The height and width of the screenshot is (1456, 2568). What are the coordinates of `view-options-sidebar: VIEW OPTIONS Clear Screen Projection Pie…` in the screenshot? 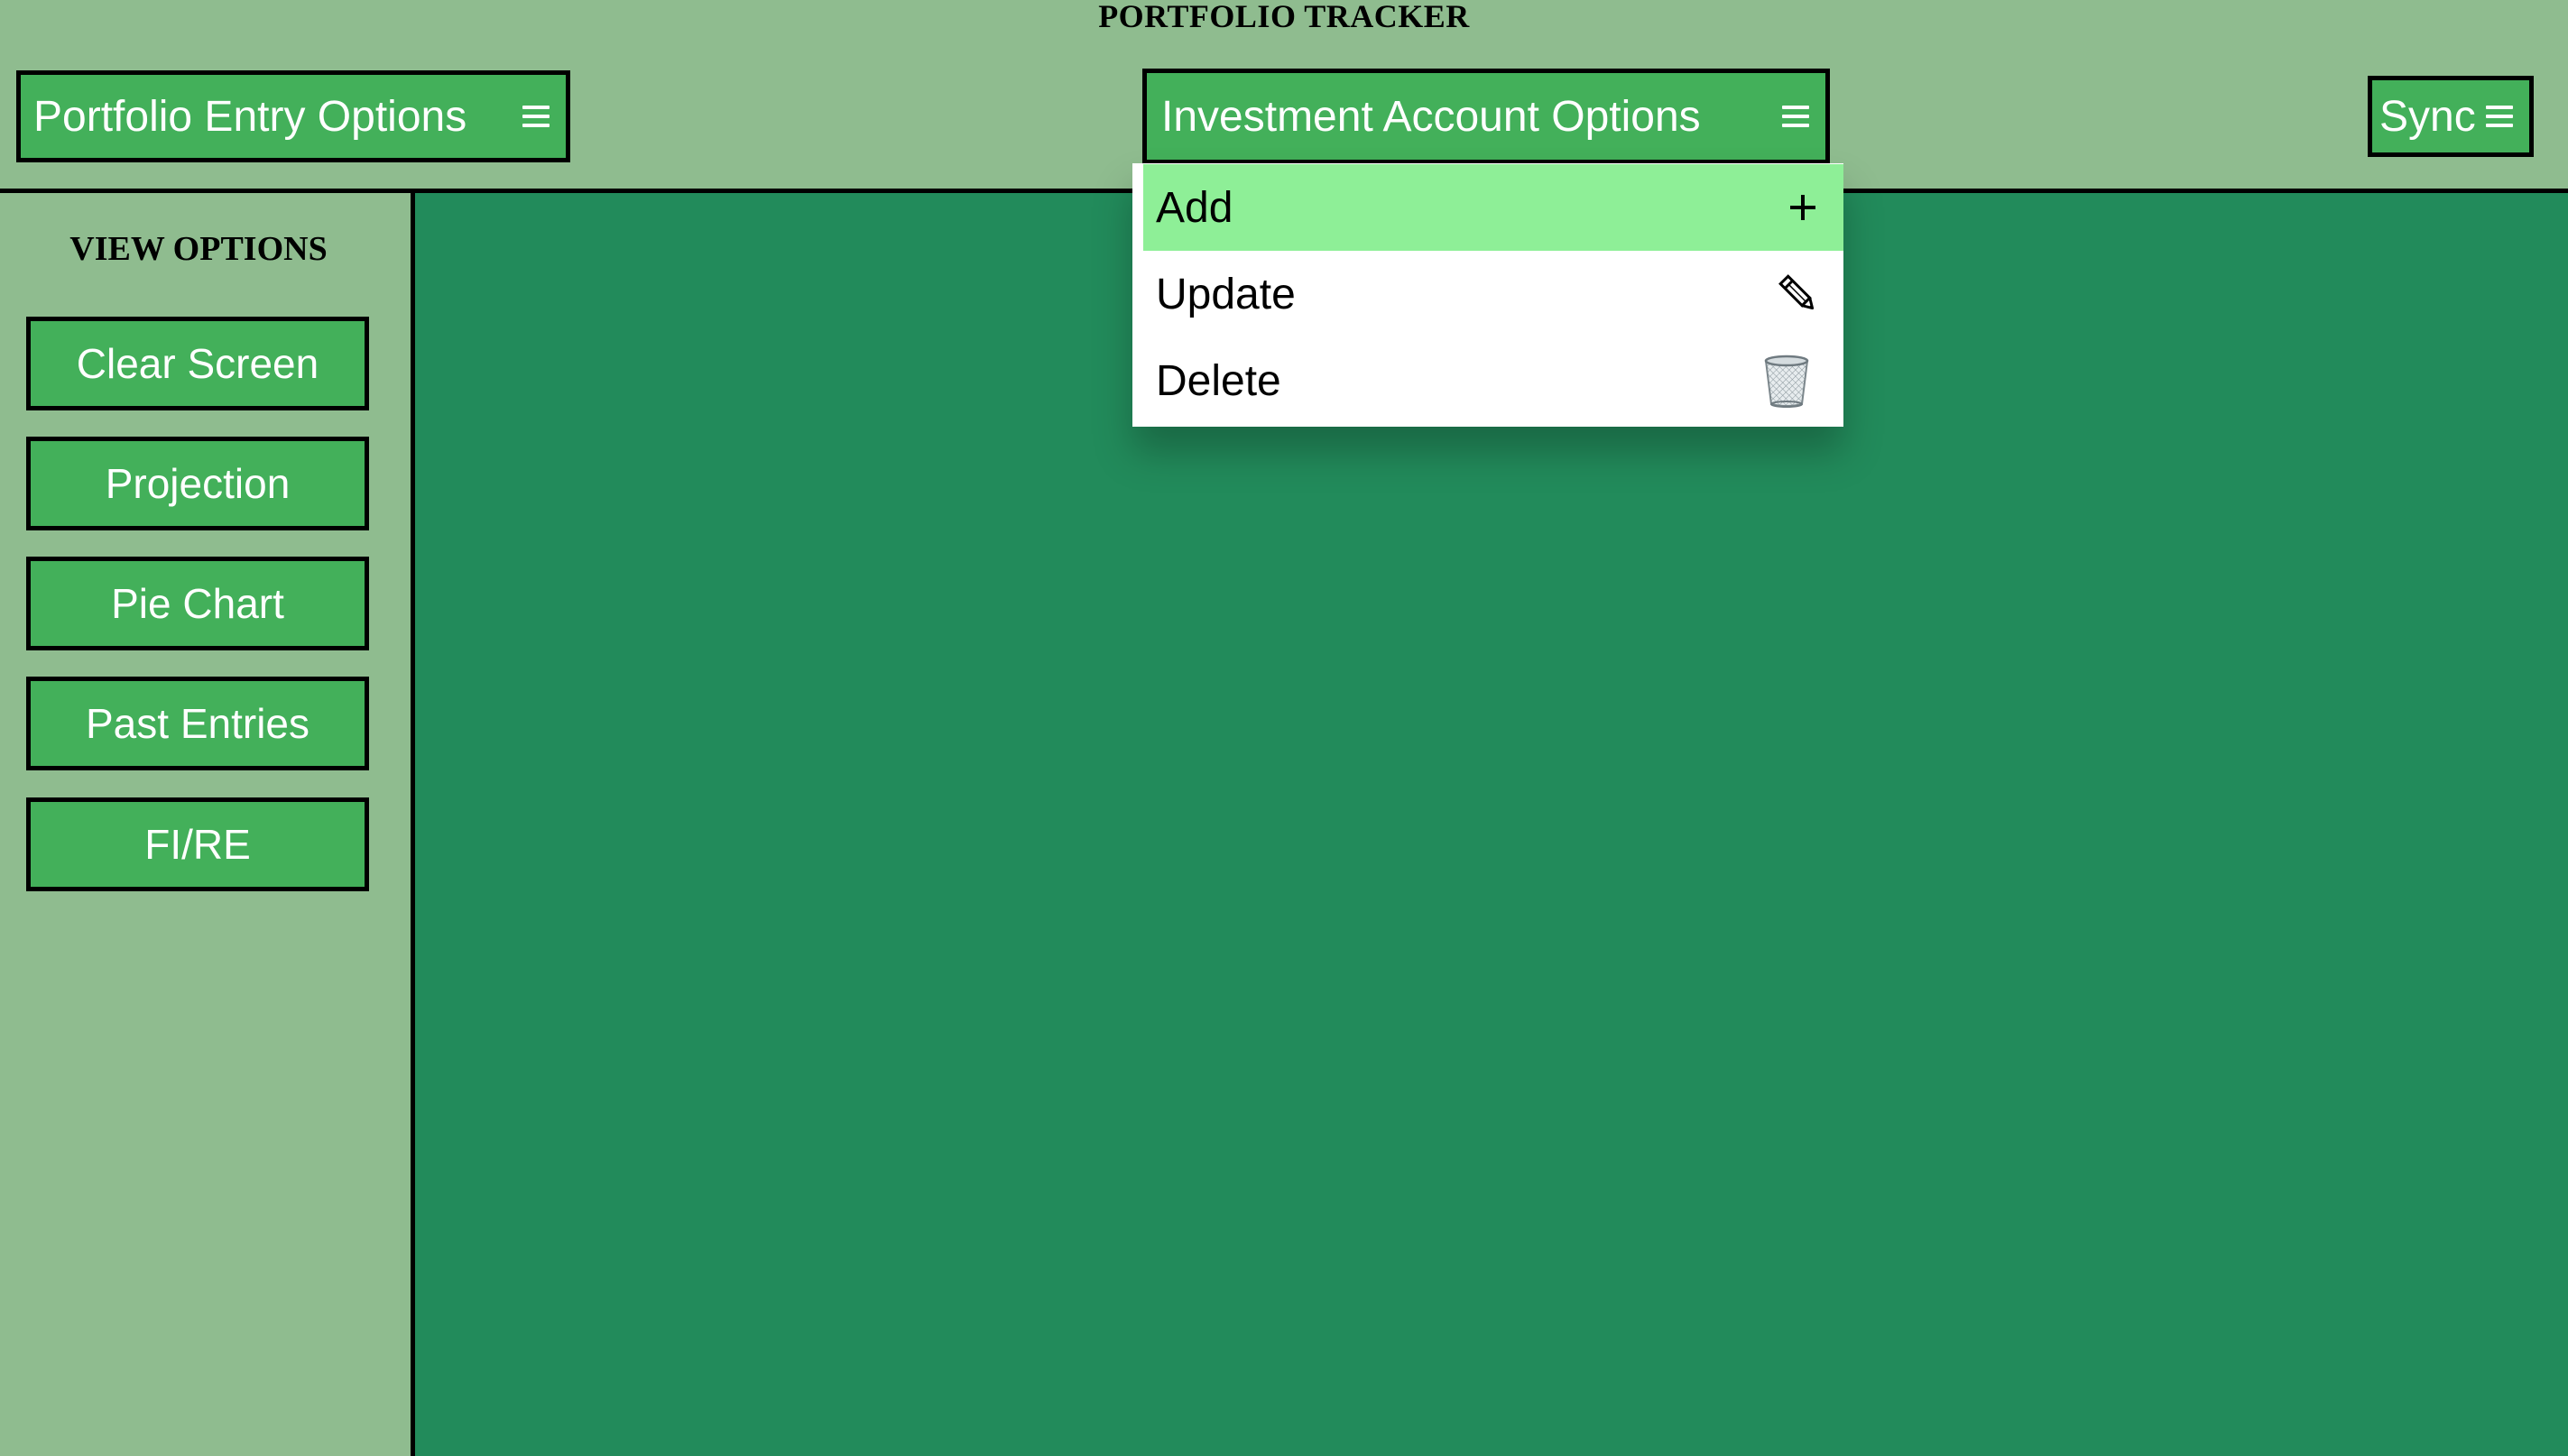 It's located at (207, 824).